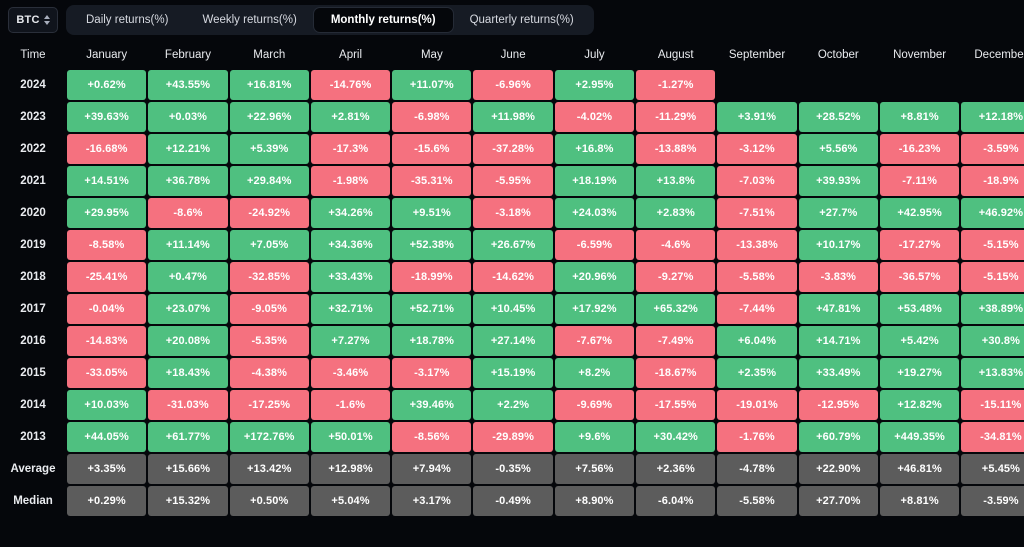 The height and width of the screenshot is (547, 1024). Describe the element at coordinates (838, 55) in the screenshot. I see `column-header-october: October` at that location.